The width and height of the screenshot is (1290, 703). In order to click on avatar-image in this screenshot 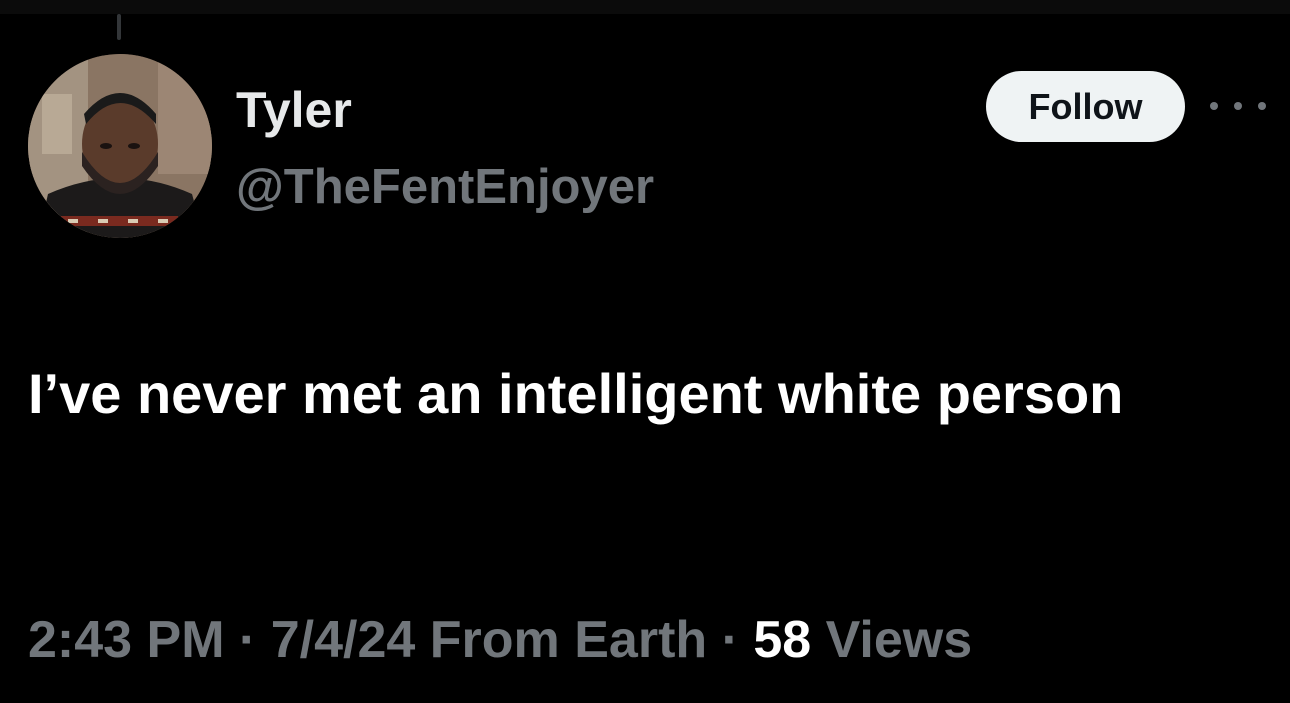, I will do `click(120, 146)`.